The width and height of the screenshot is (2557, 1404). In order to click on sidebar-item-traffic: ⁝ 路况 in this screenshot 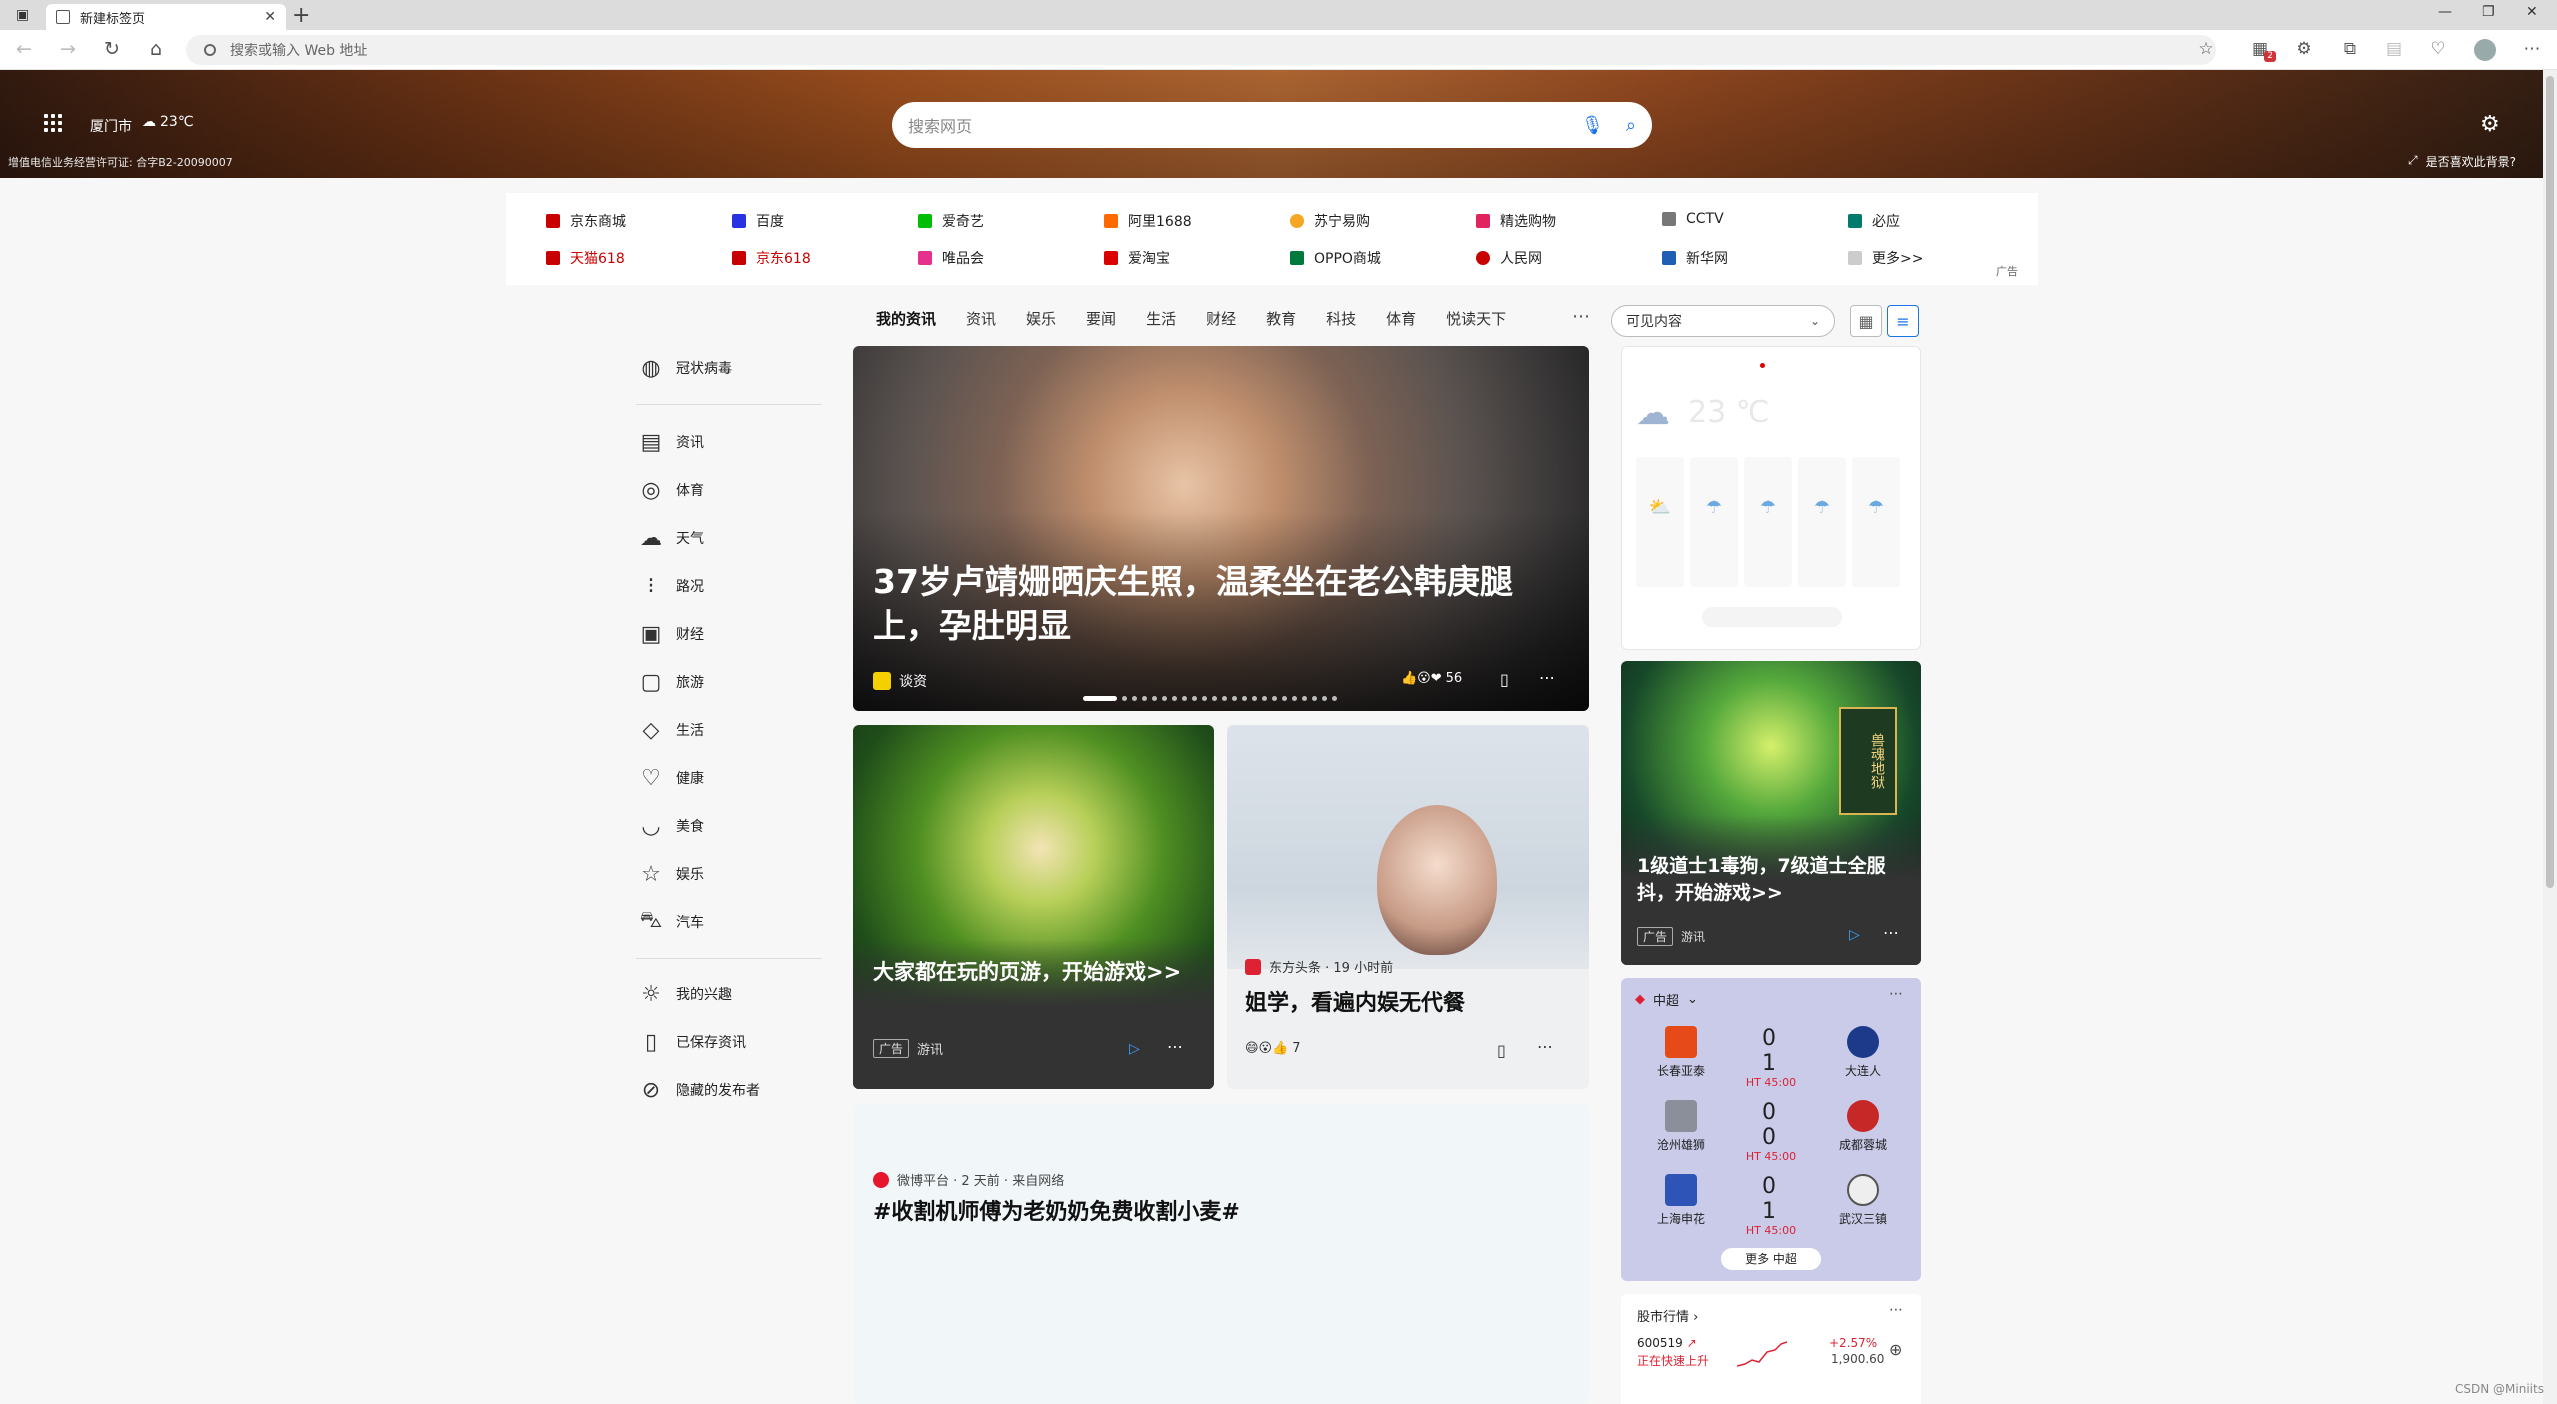, I will do `click(670, 586)`.